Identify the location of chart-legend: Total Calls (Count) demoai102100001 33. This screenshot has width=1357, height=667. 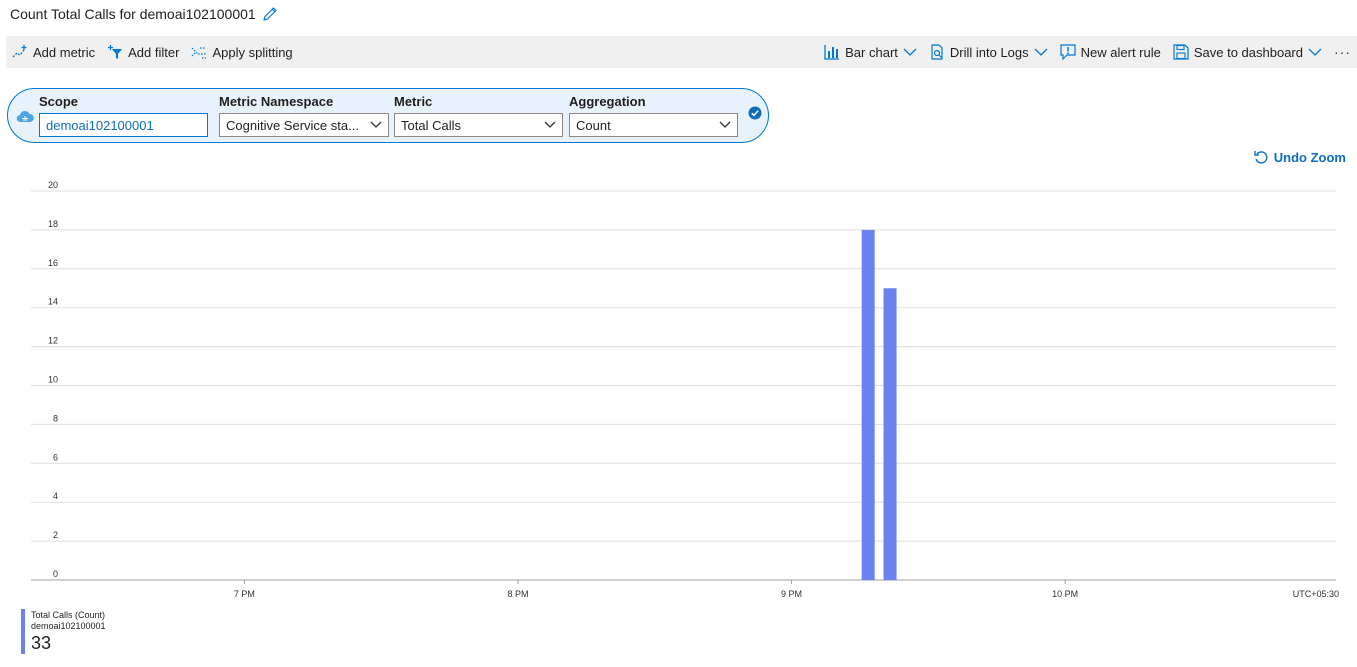
(63, 631).